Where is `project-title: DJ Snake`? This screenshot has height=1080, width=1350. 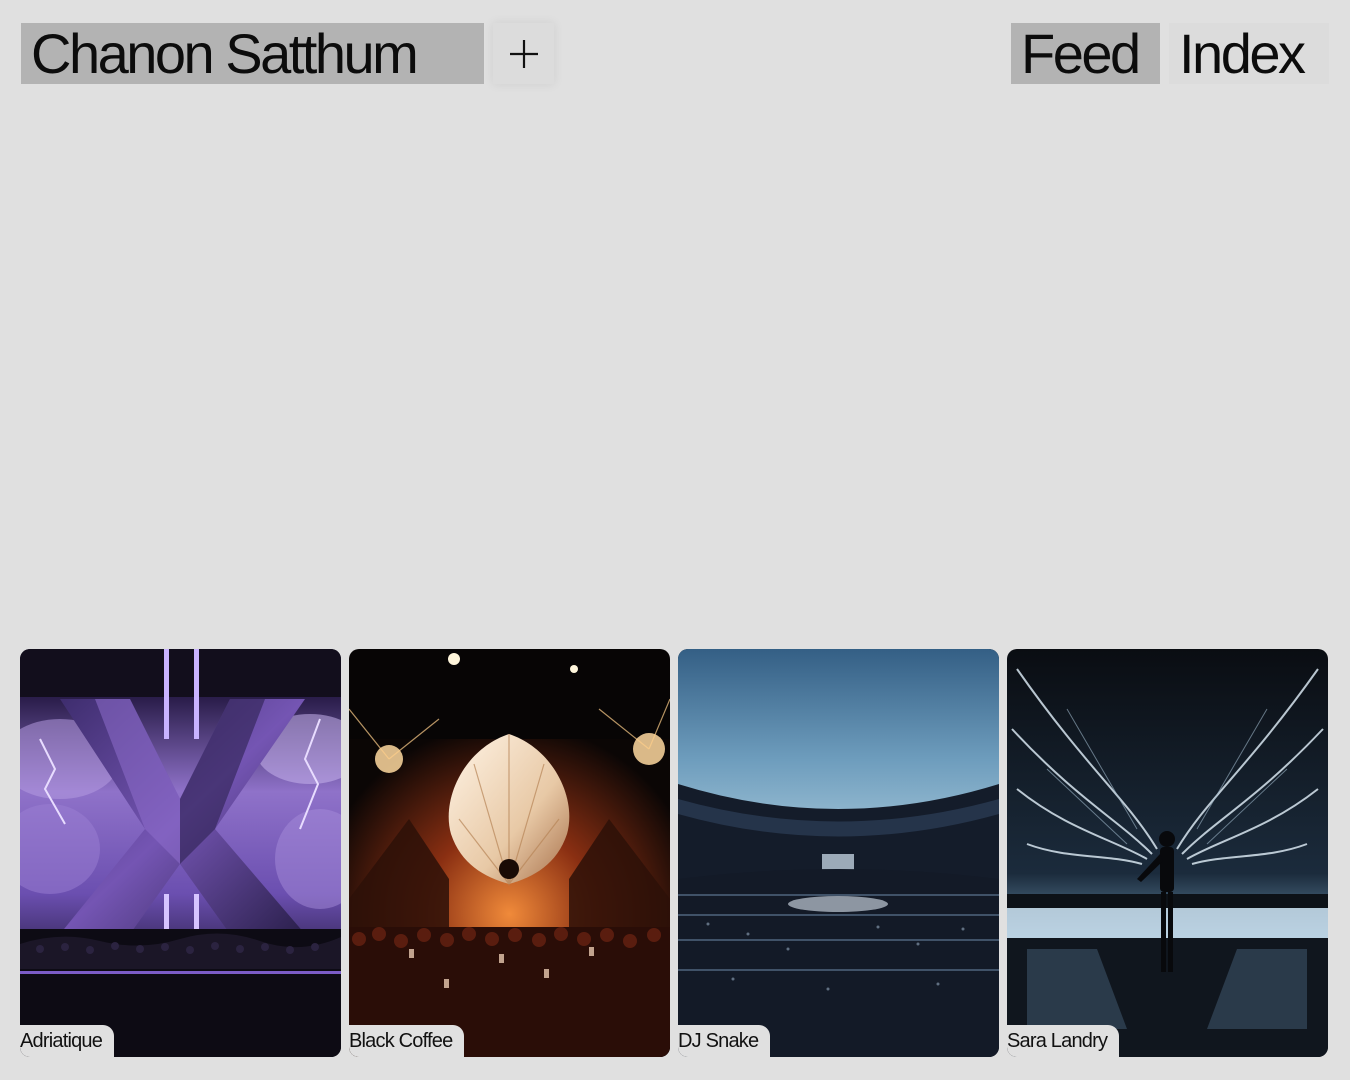 project-title: DJ Snake is located at coordinates (724, 1041).